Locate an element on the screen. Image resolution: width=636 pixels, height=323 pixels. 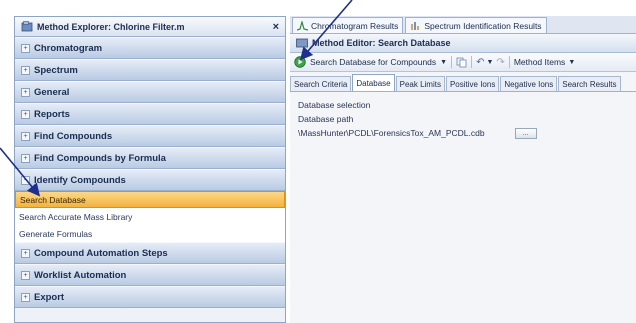
database-path-label: Database path is located at coordinates (326, 119).